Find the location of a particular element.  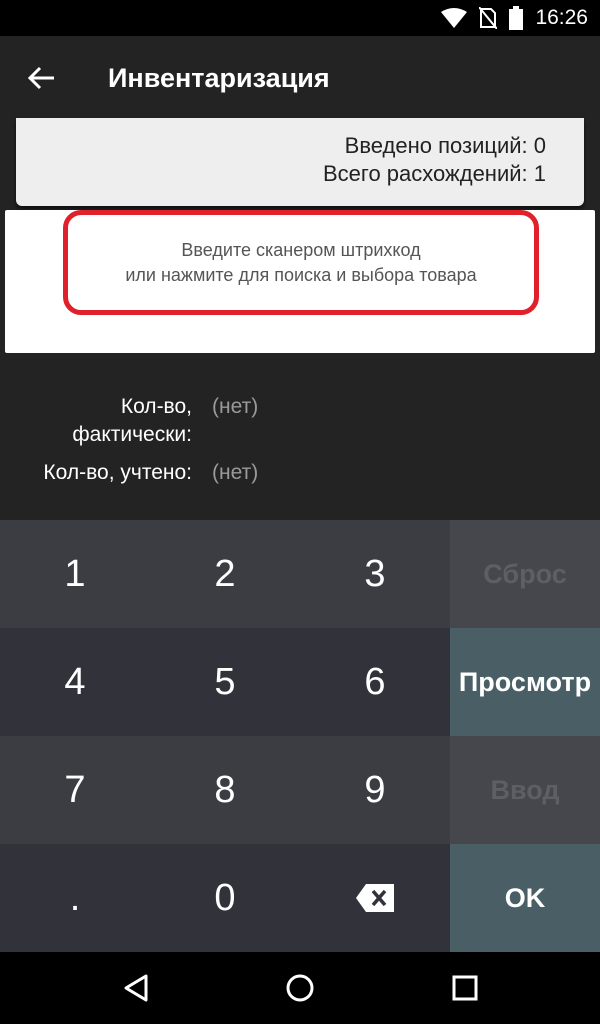

reset-button: Сброс is located at coordinates (525, 574).